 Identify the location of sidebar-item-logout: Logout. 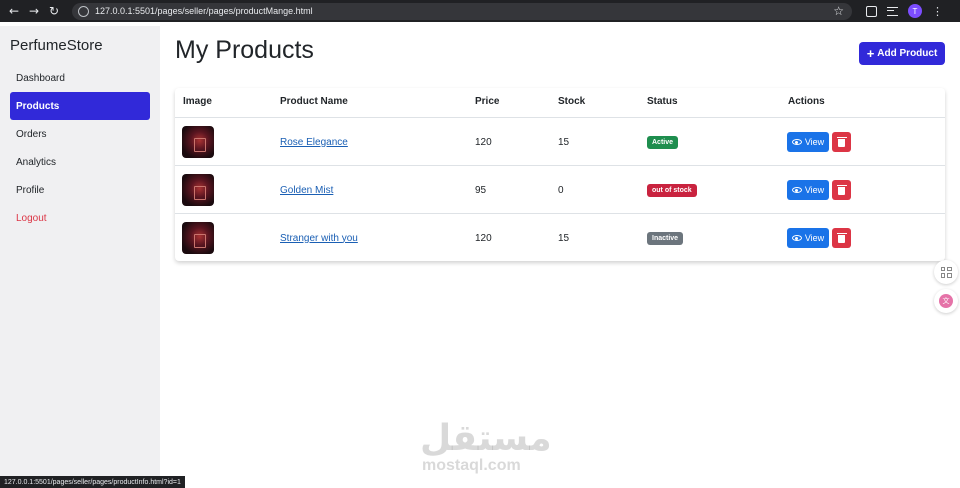
(80, 218).